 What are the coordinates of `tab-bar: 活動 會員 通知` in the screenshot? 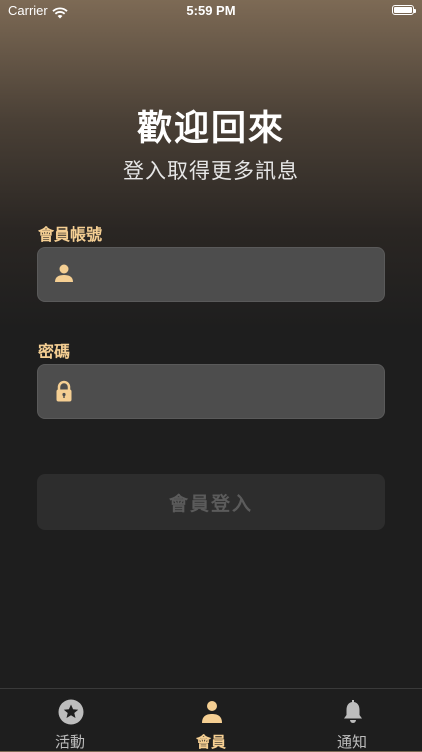 It's located at (211, 719).